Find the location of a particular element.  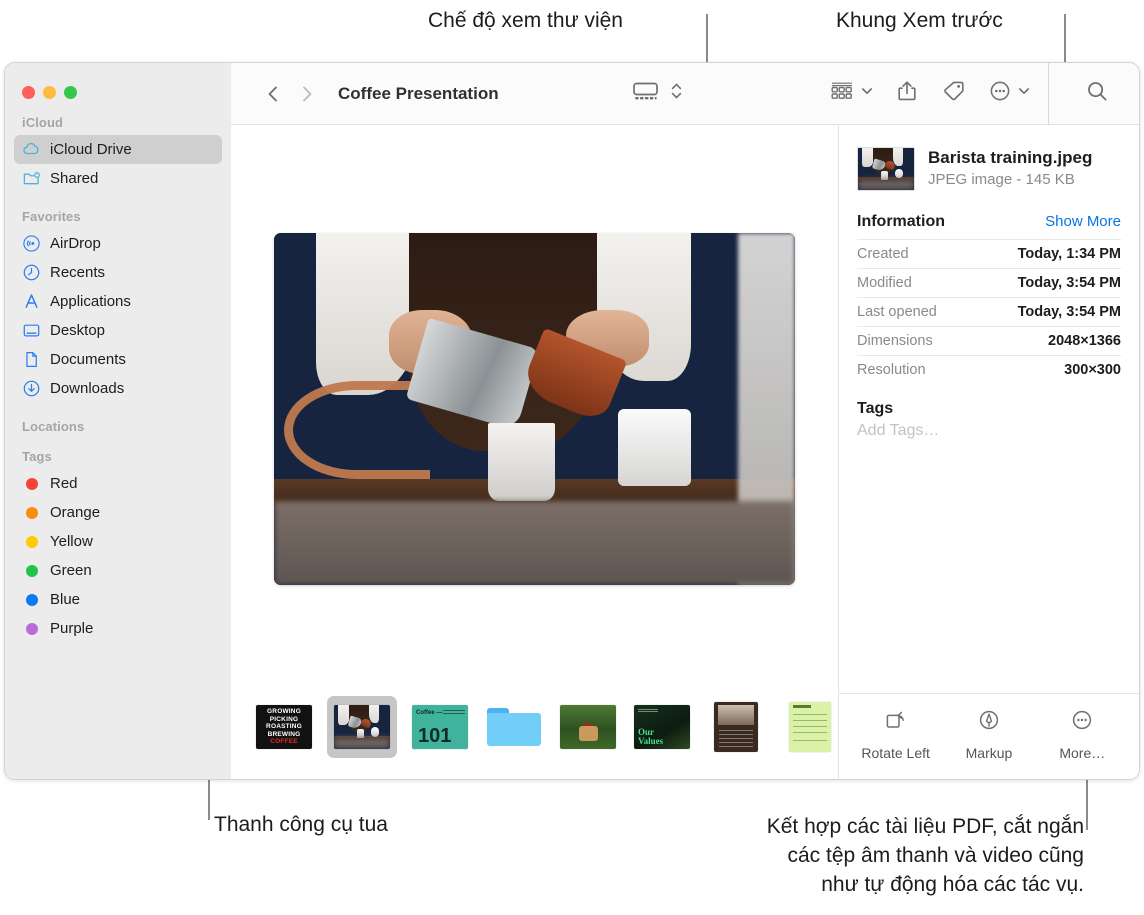

search-button is located at coordinates (1097, 94).